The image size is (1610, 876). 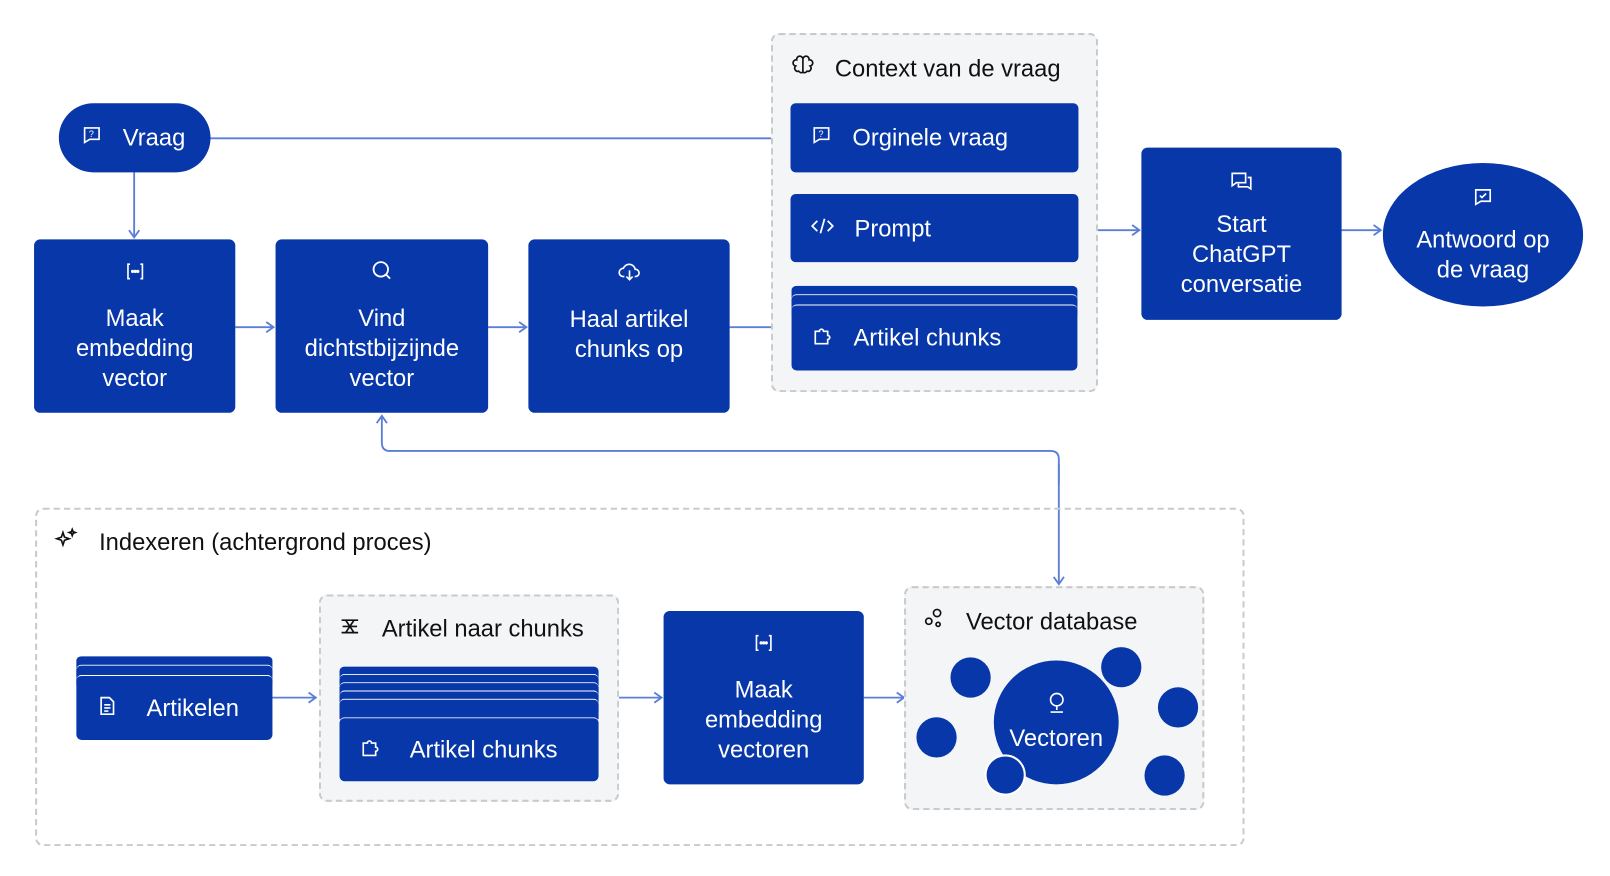 I want to click on arrow-db-to-find, so click(x=717, y=450).